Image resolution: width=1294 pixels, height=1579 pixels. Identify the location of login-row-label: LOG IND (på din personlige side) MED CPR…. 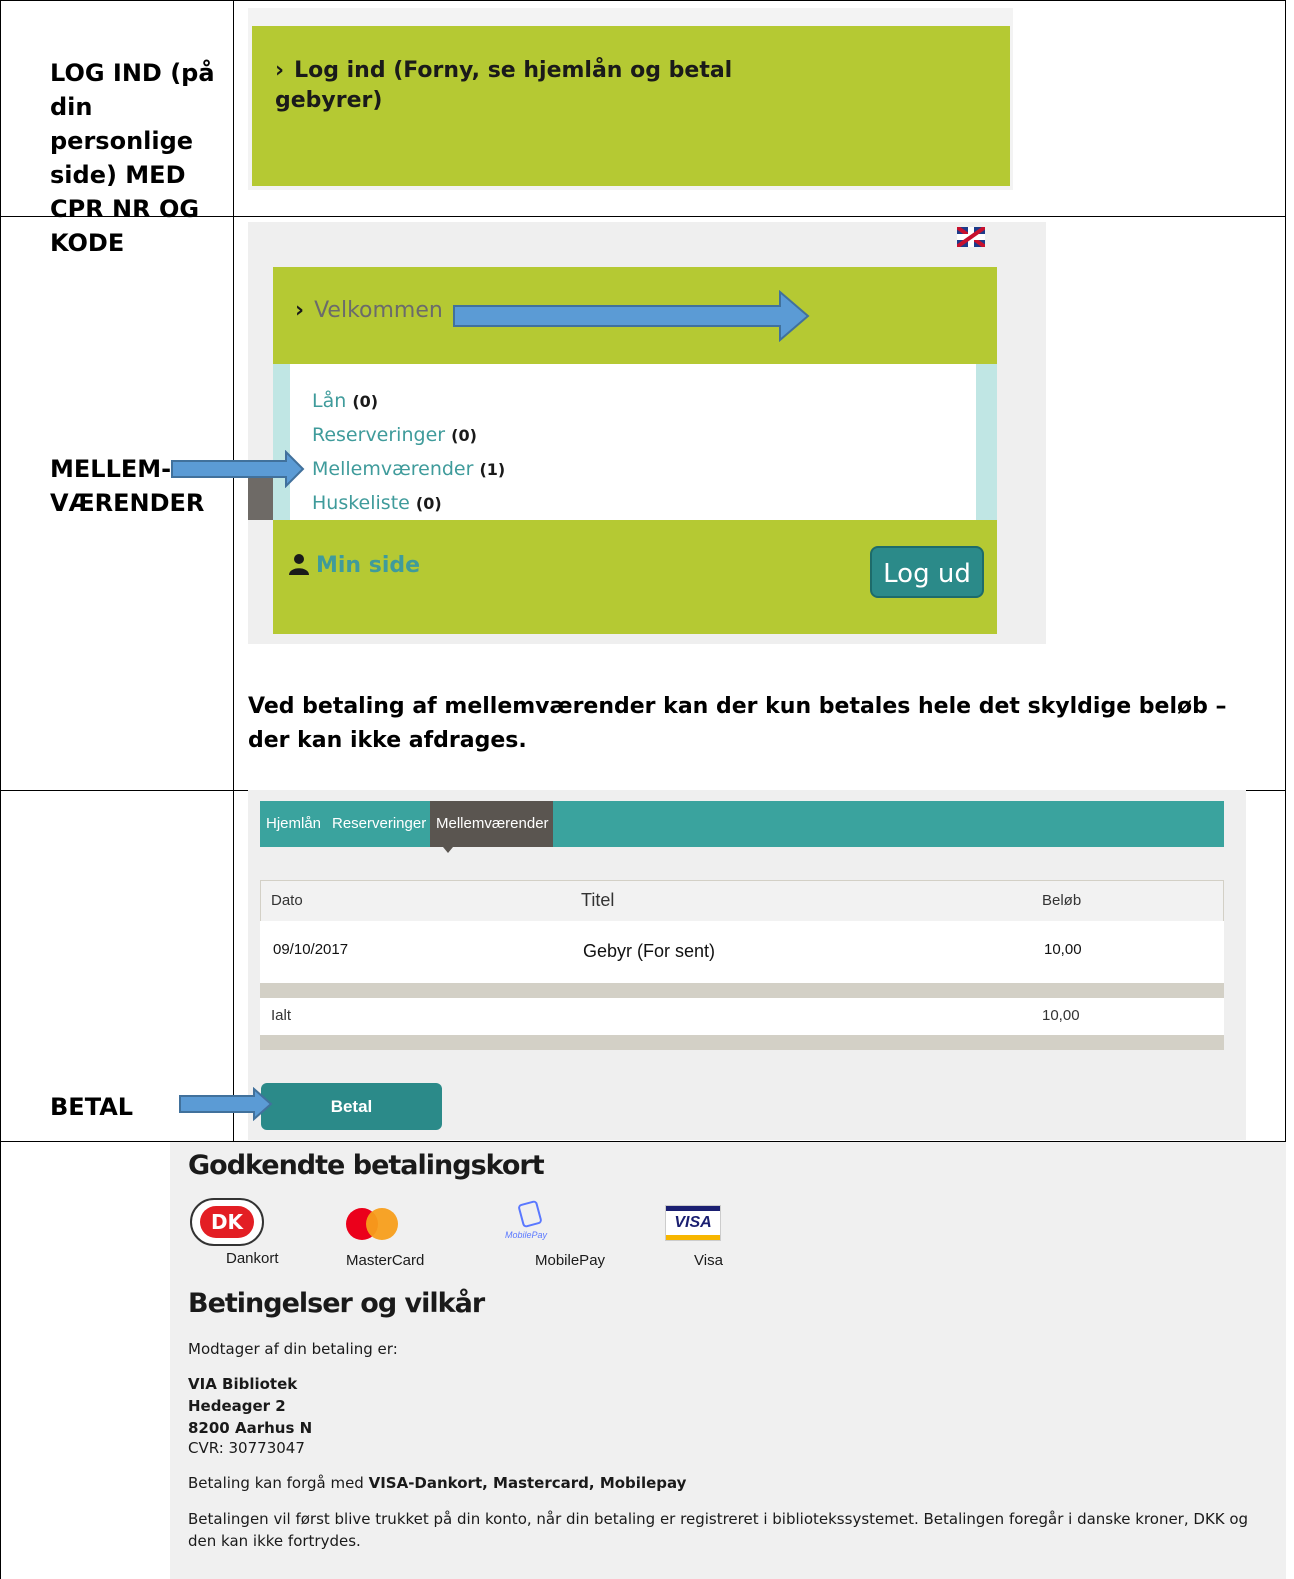
(132, 158).